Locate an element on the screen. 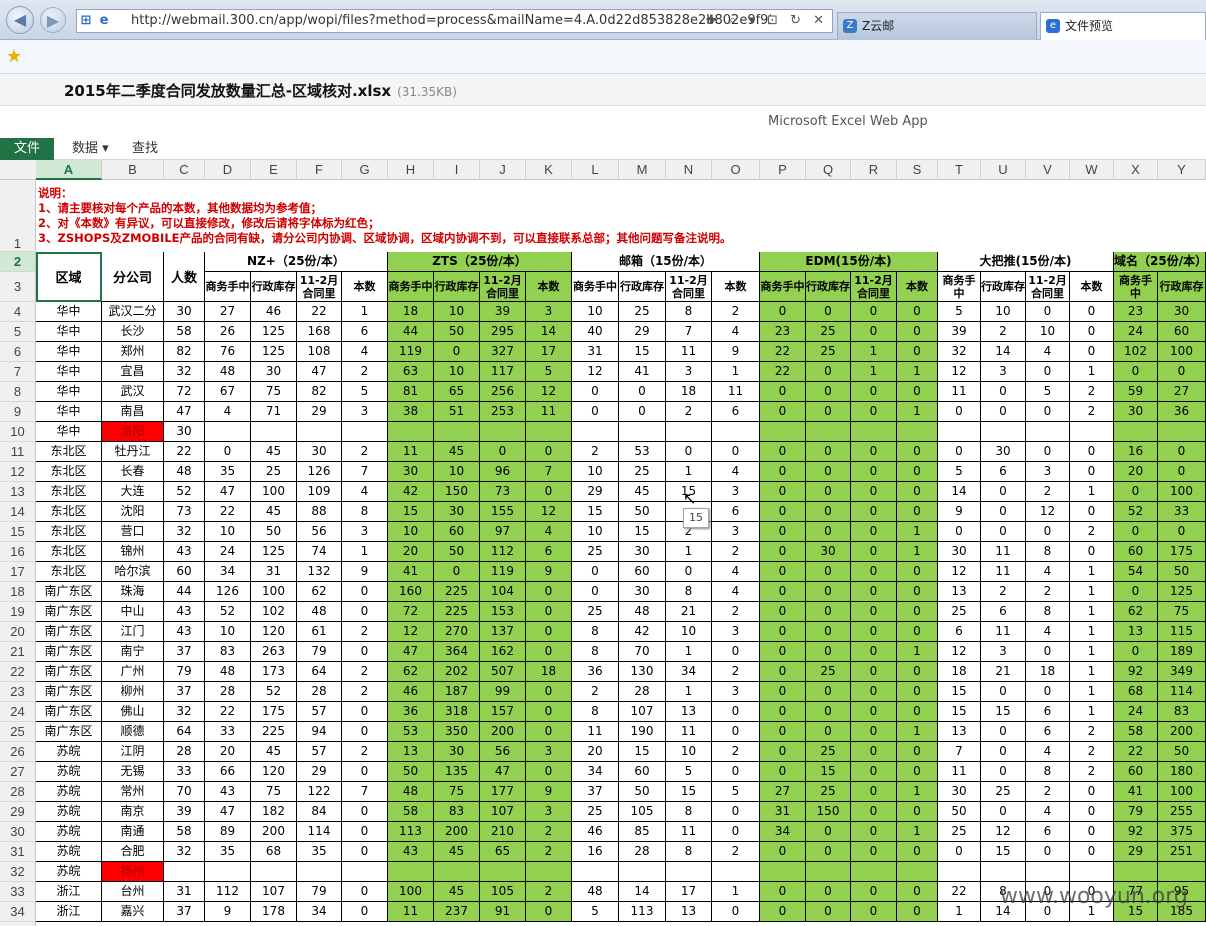 Image resolution: width=1206 pixels, height=926 pixels. cell-r24-cf: 57 is located at coordinates (319, 712).